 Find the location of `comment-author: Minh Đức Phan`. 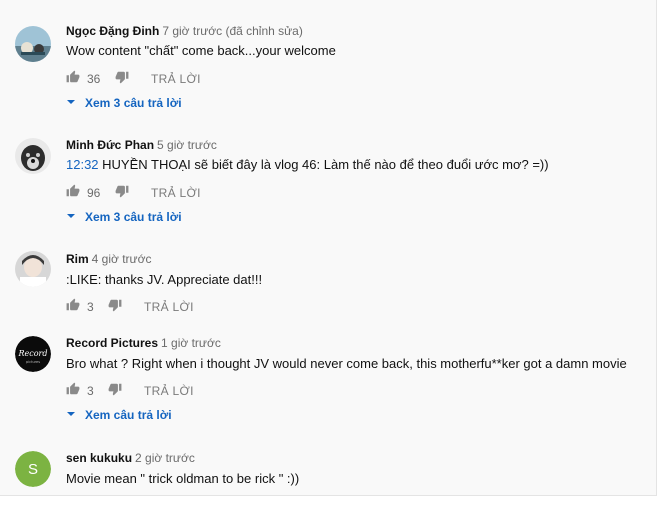

comment-author: Minh Đức Phan is located at coordinates (110, 145).